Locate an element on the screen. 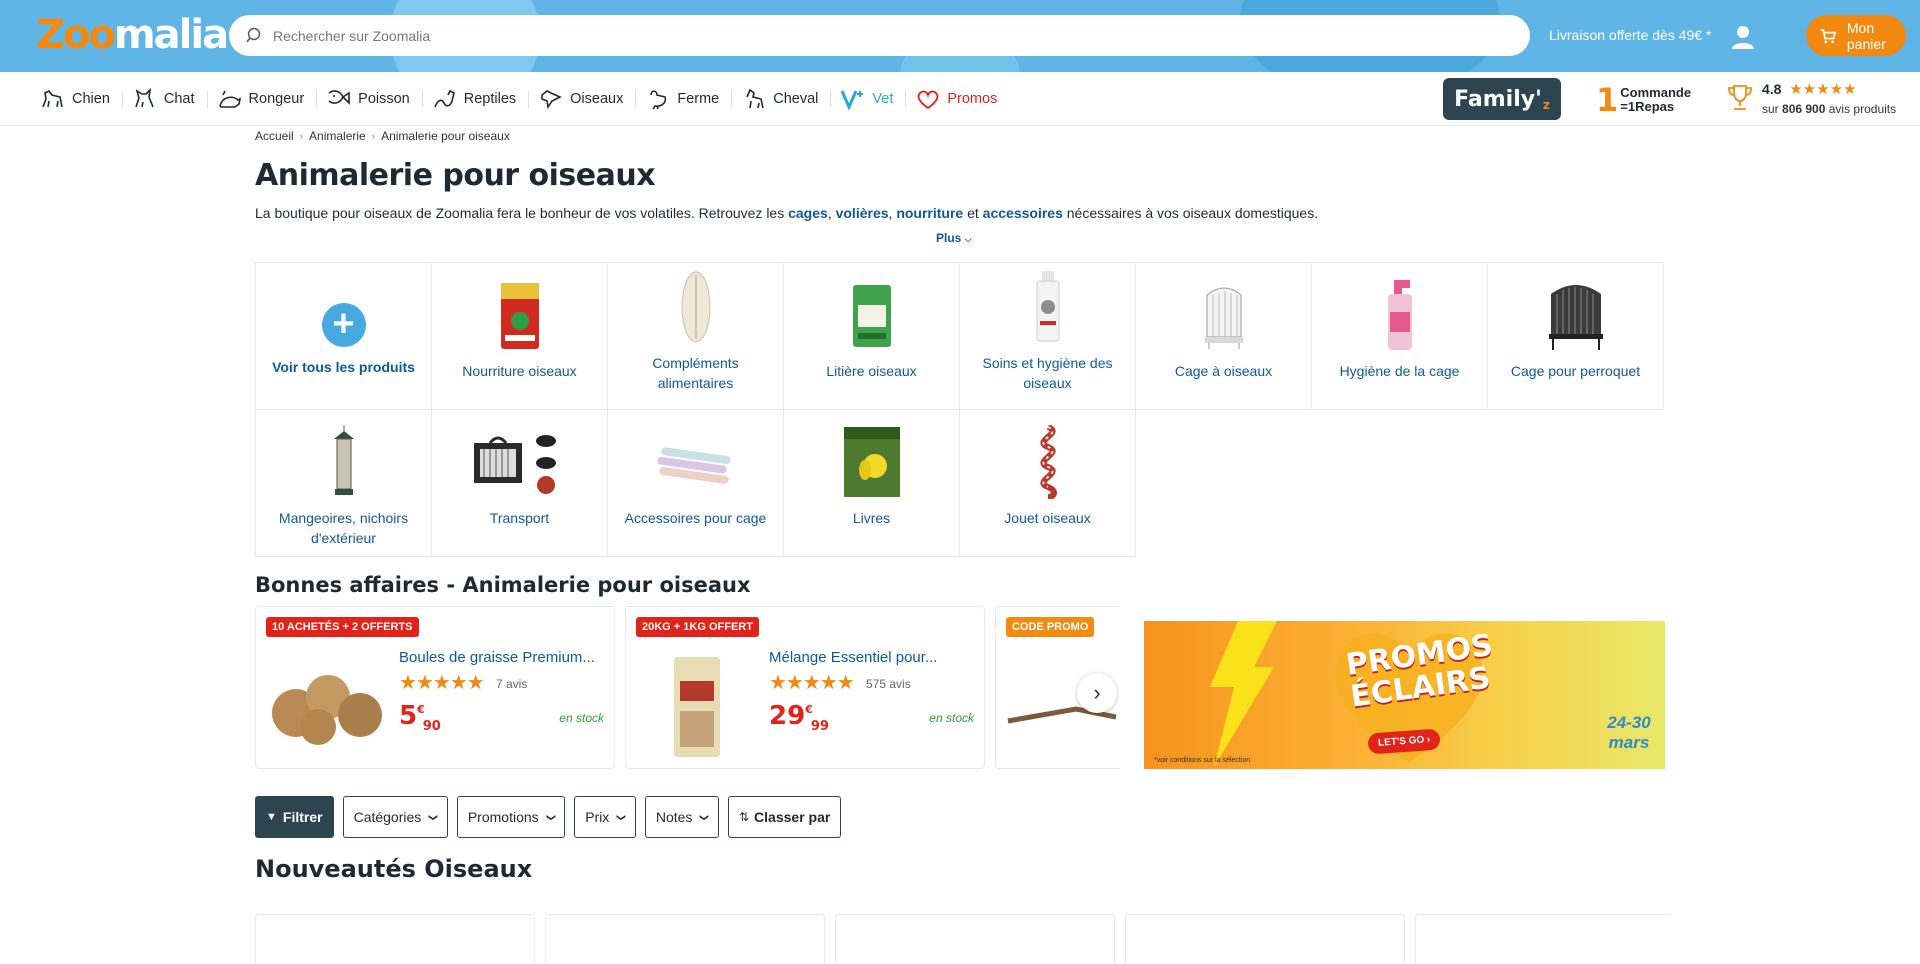 The image size is (1920, 964). deal-rating-stars: ★★★★★ is located at coordinates (442, 683).